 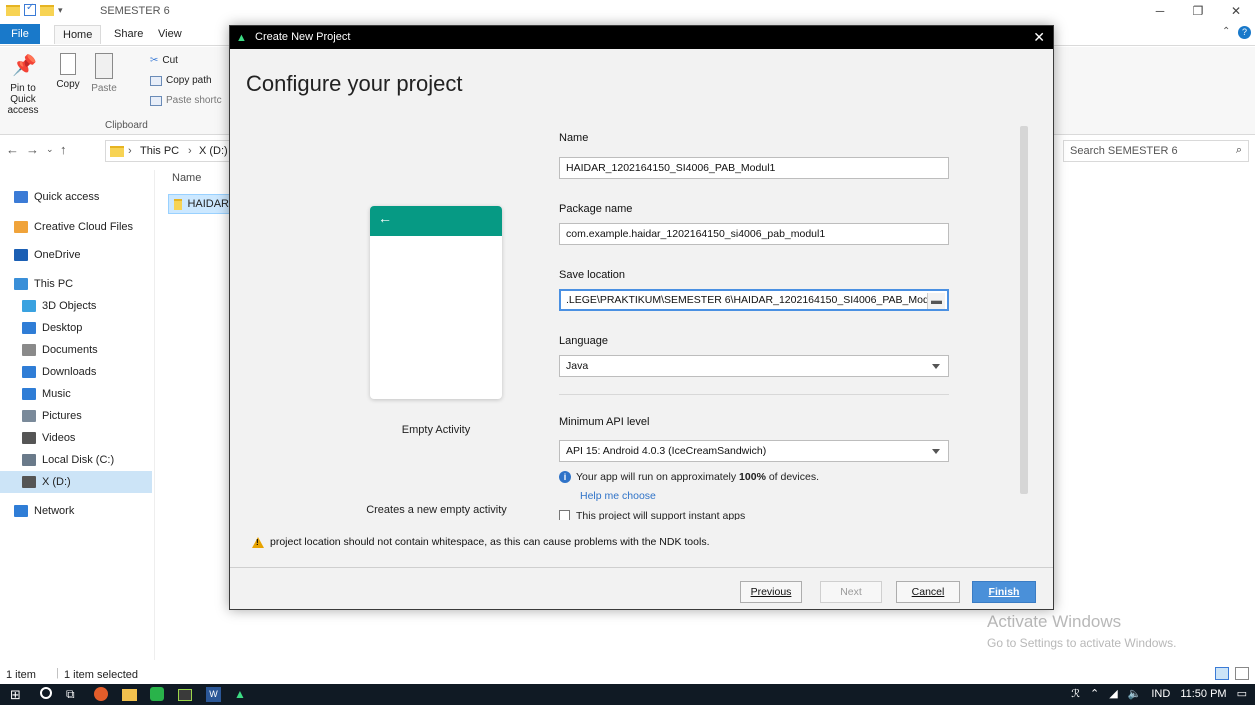 I want to click on new-folder-icon, so click(x=47, y=10).